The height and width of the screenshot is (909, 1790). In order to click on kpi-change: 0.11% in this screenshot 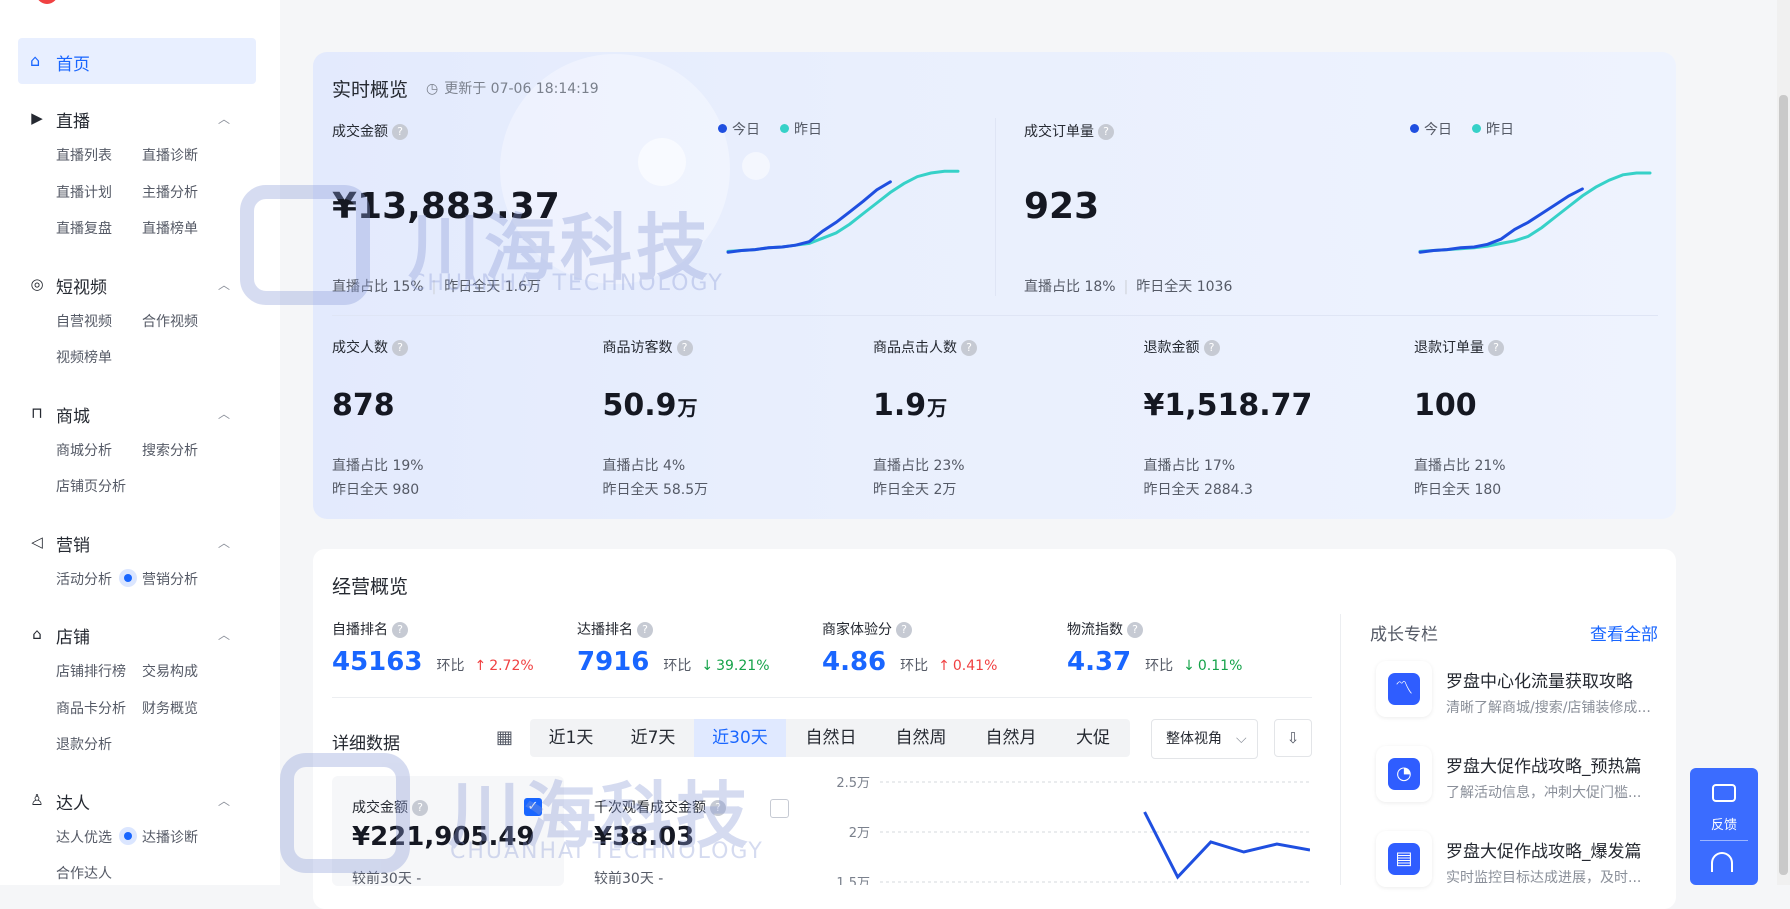, I will do `click(1220, 666)`.